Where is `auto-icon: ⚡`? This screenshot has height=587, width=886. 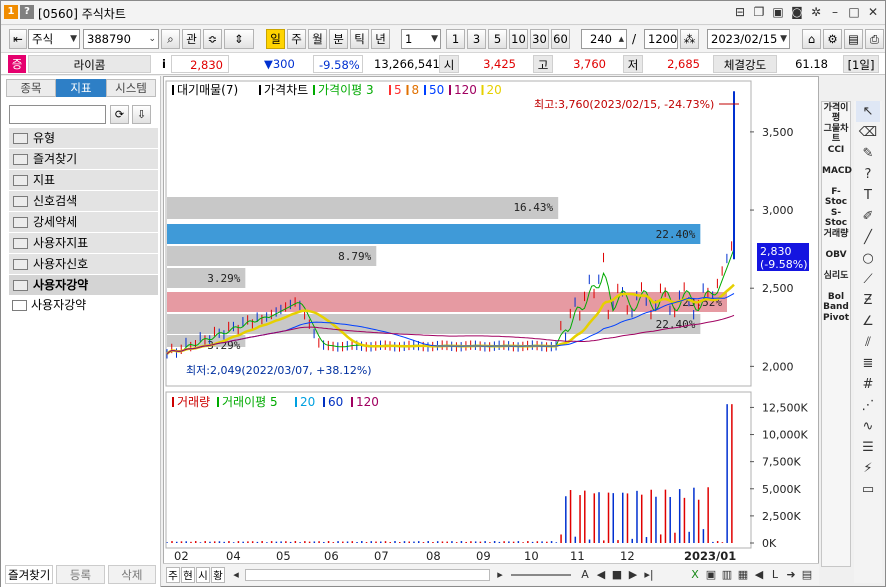
auto-icon: ⚡ is located at coordinates (868, 468).